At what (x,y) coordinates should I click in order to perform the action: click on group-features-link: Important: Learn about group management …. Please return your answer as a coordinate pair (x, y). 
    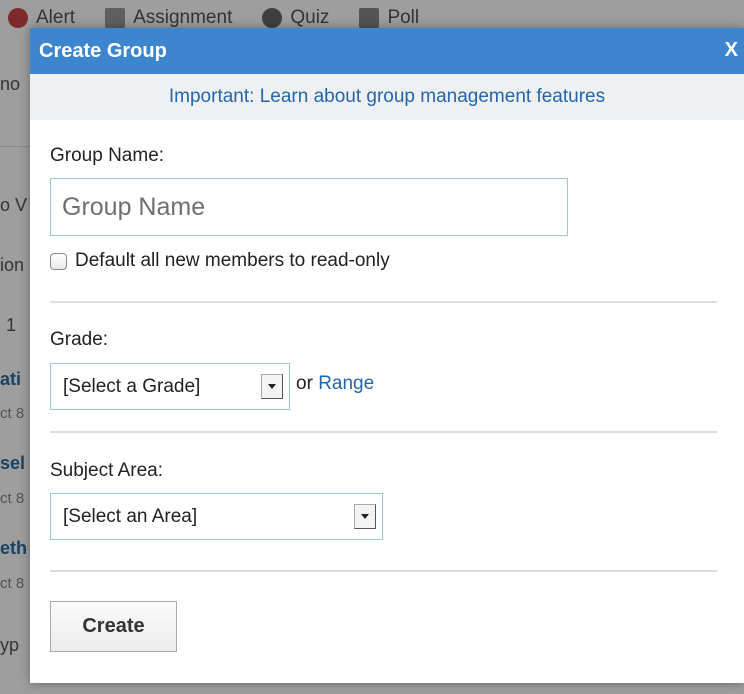
    Looking at the image, I should click on (387, 96).